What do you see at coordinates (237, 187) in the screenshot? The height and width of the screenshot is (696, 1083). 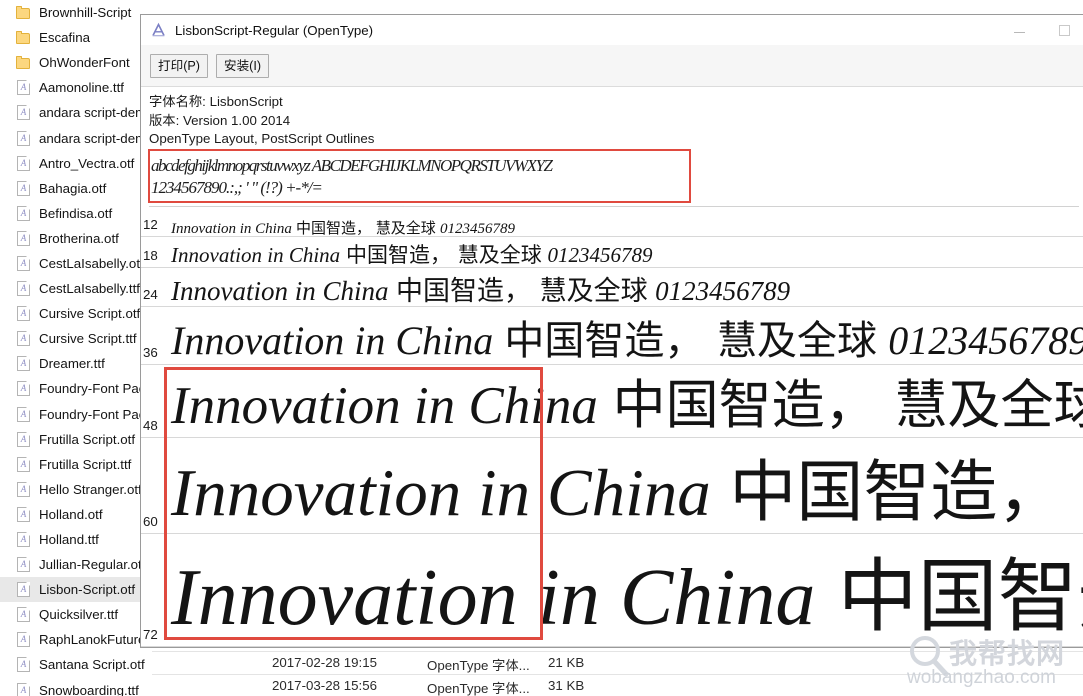 I see `charset-line-digits: 1234567890.:,; ' " (!?) +-*/=` at bounding box center [237, 187].